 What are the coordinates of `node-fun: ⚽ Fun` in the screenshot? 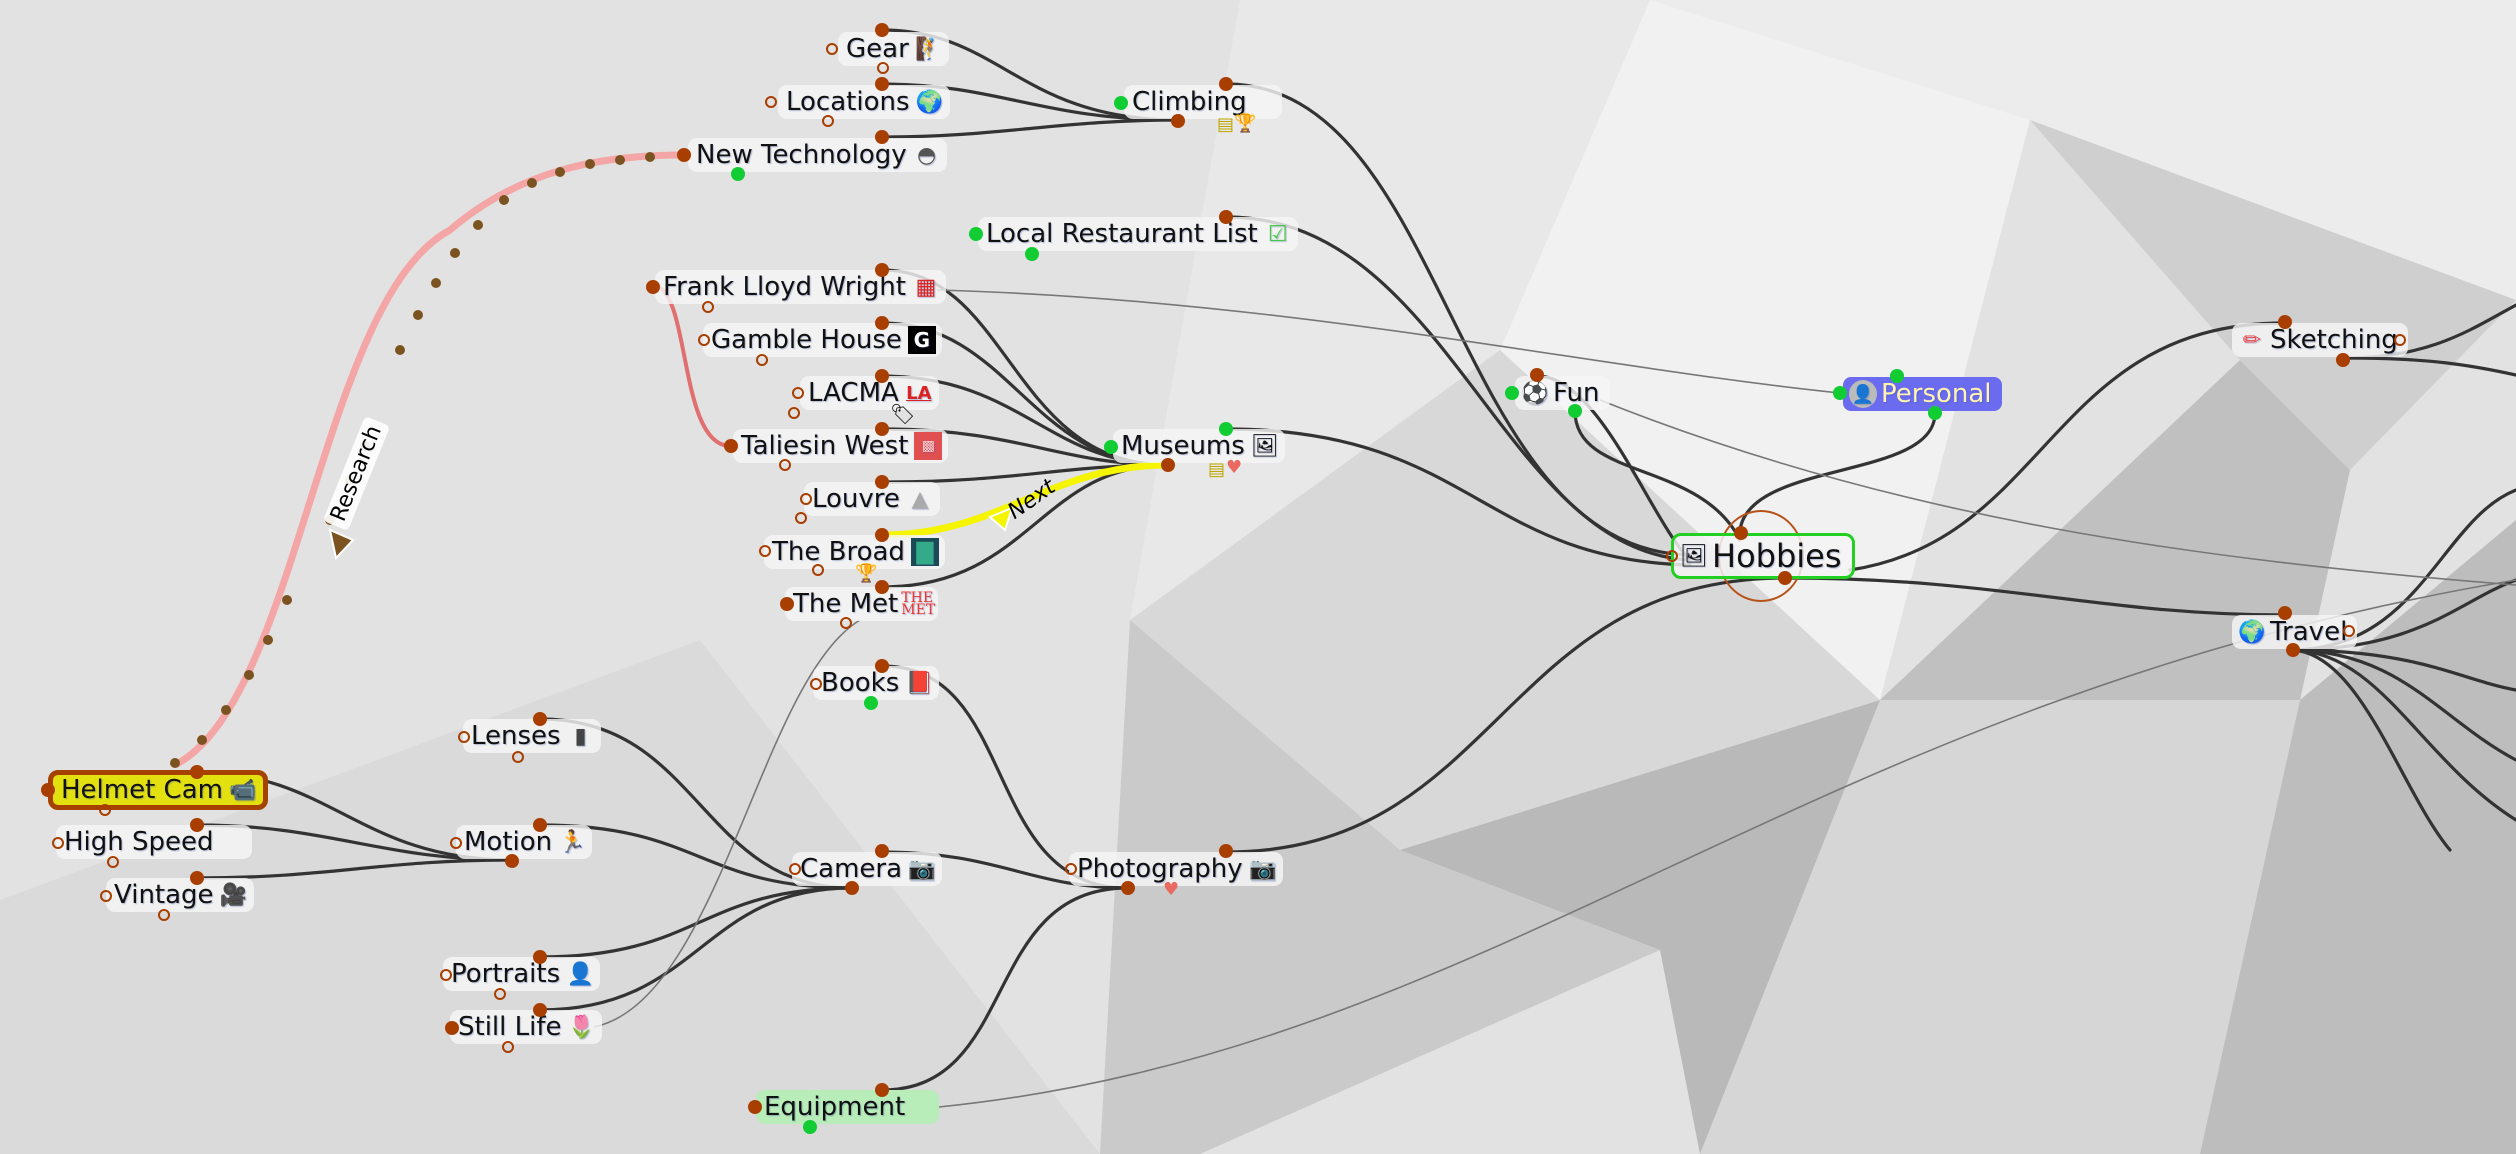 It's located at (1562, 393).